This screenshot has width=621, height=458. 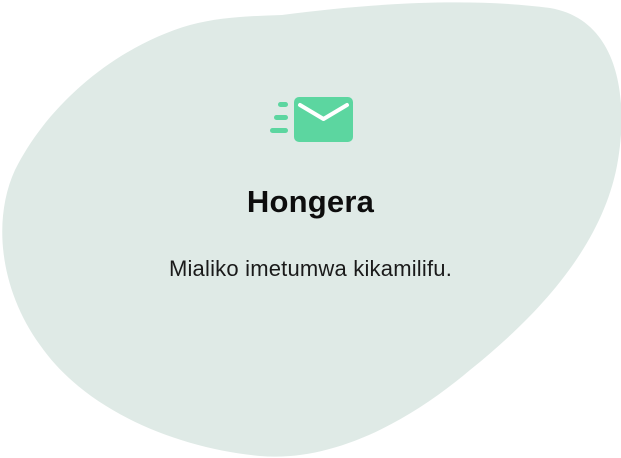 What do you see at coordinates (312, 120) in the screenshot?
I see `sent-mail-icon` at bounding box center [312, 120].